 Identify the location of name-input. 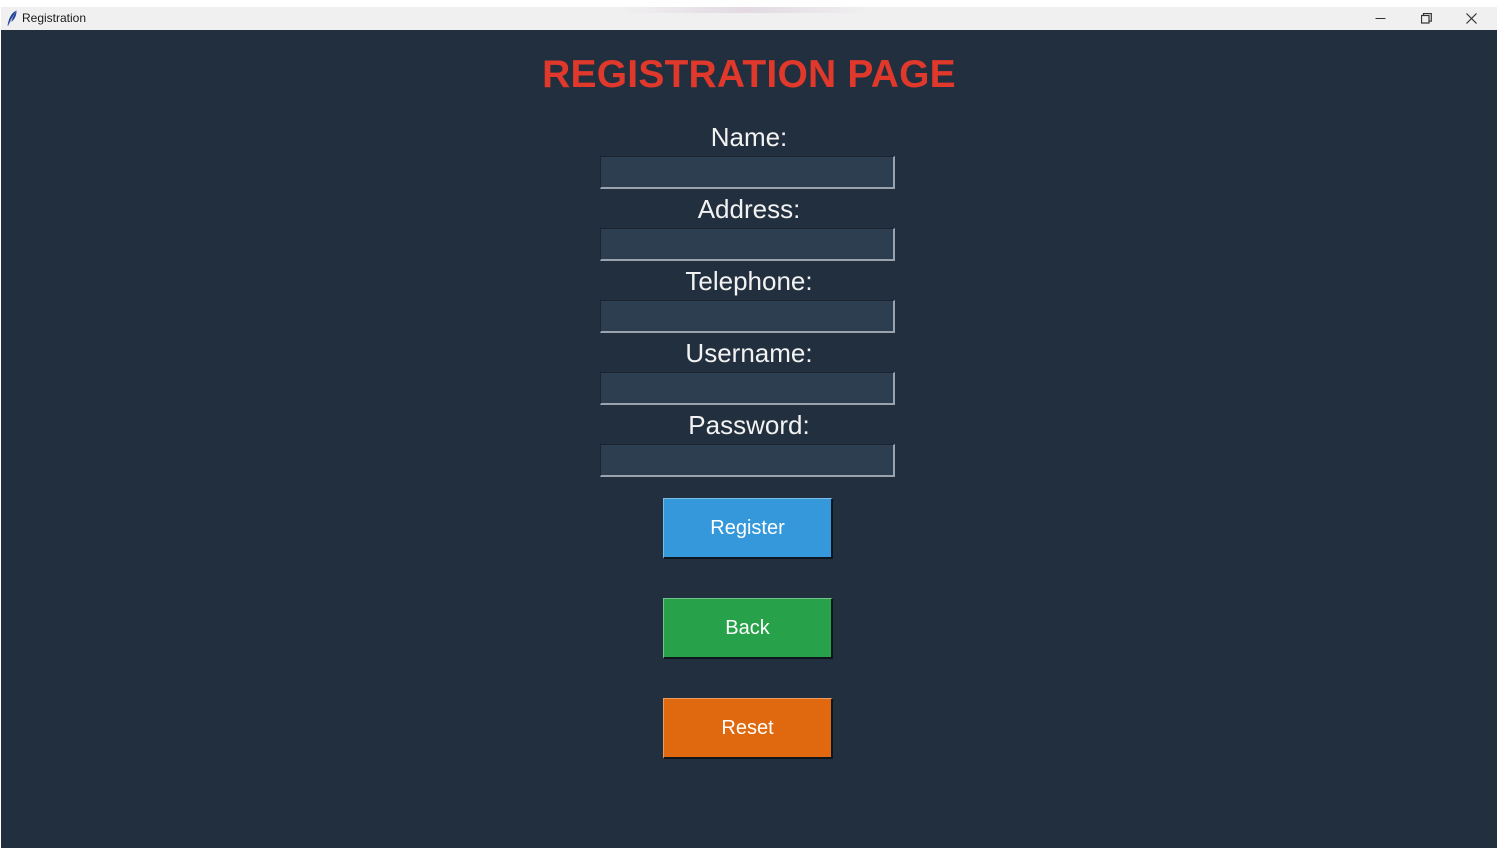
(747, 172).